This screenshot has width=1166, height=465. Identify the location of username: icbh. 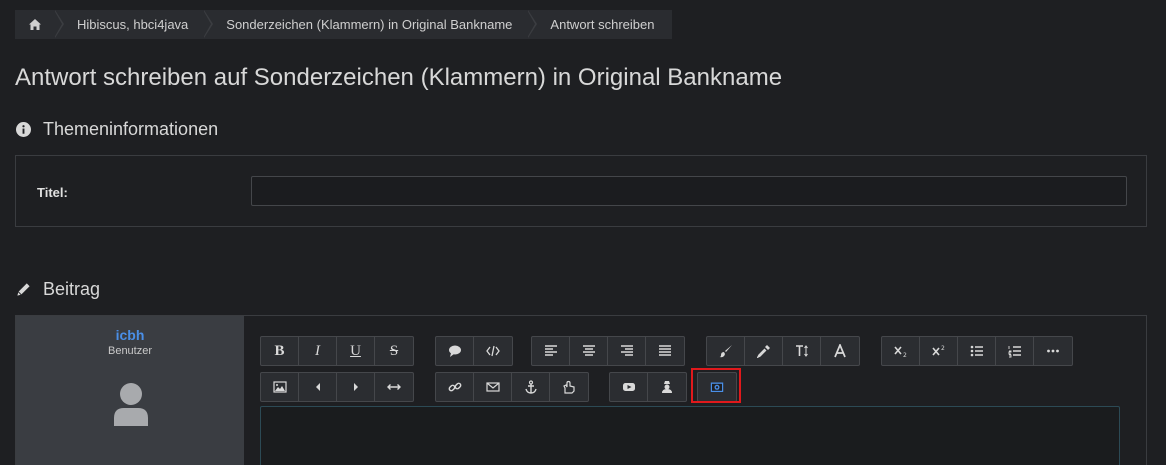
(130, 335).